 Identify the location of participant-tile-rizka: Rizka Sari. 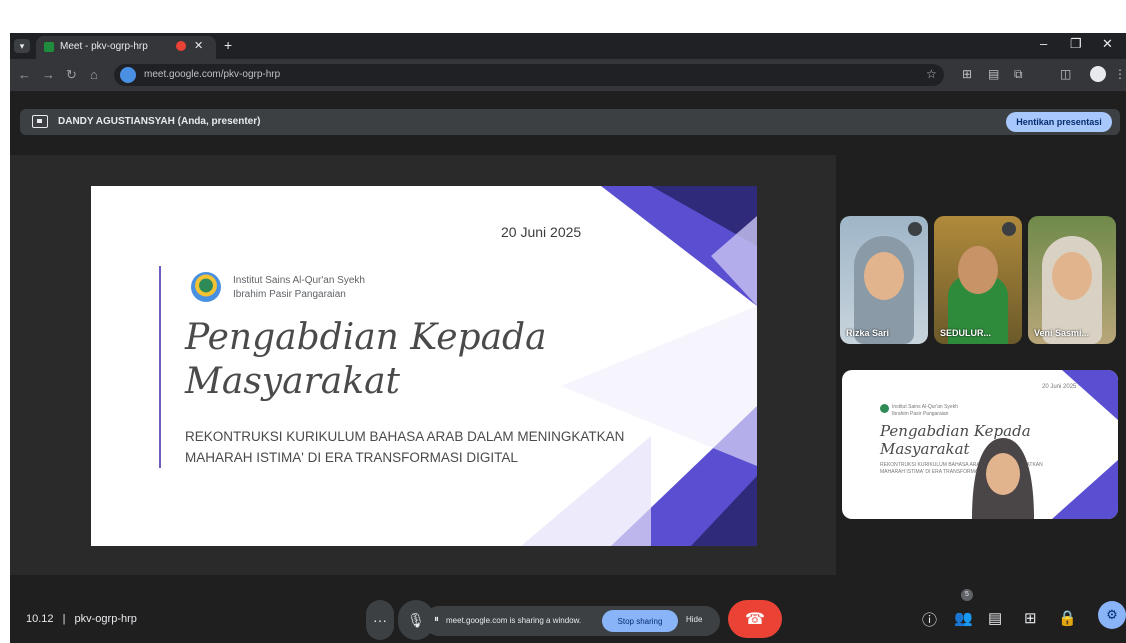
(884, 280).